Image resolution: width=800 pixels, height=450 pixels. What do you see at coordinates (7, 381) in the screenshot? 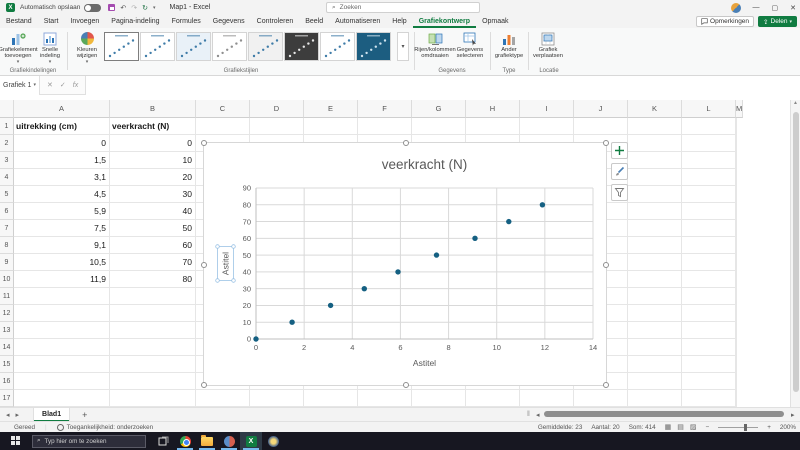
I see `row-header-16: 16` at bounding box center [7, 381].